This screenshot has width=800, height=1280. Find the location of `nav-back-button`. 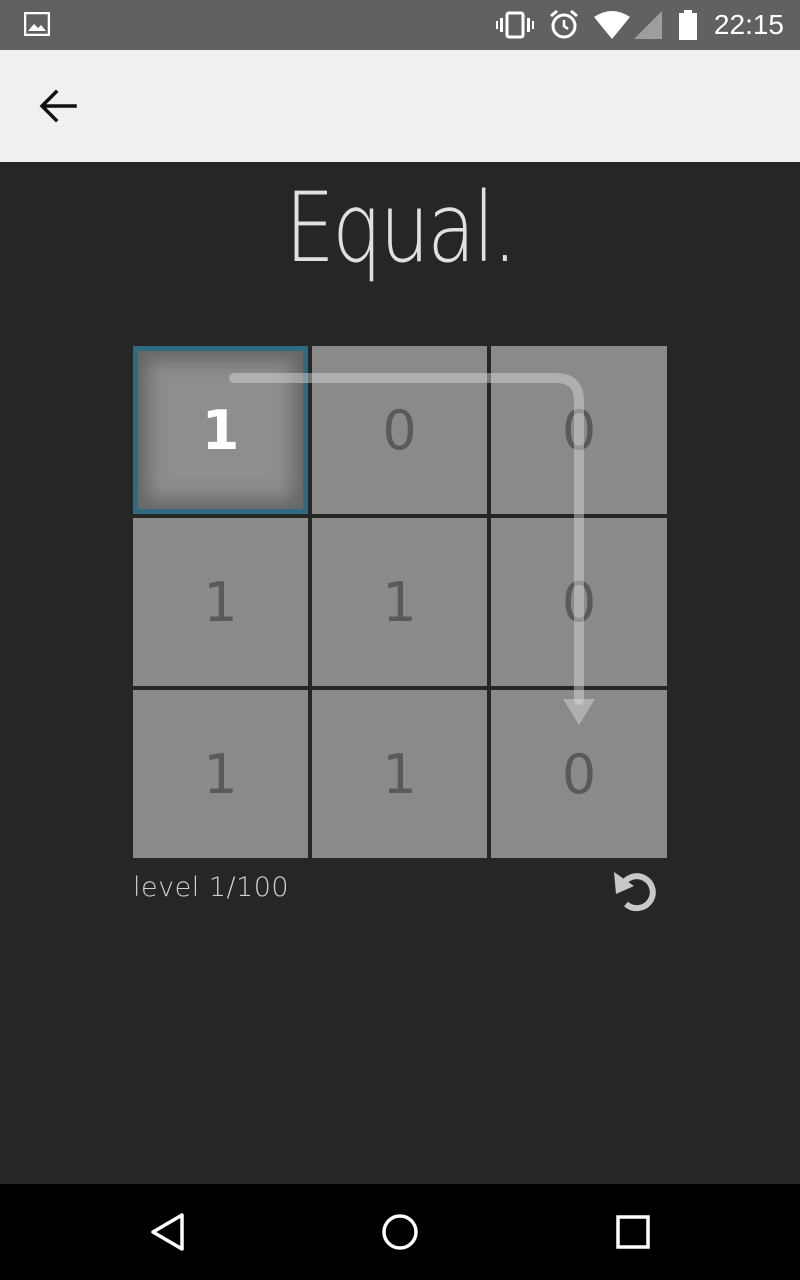

nav-back-button is located at coordinates (168, 1232).